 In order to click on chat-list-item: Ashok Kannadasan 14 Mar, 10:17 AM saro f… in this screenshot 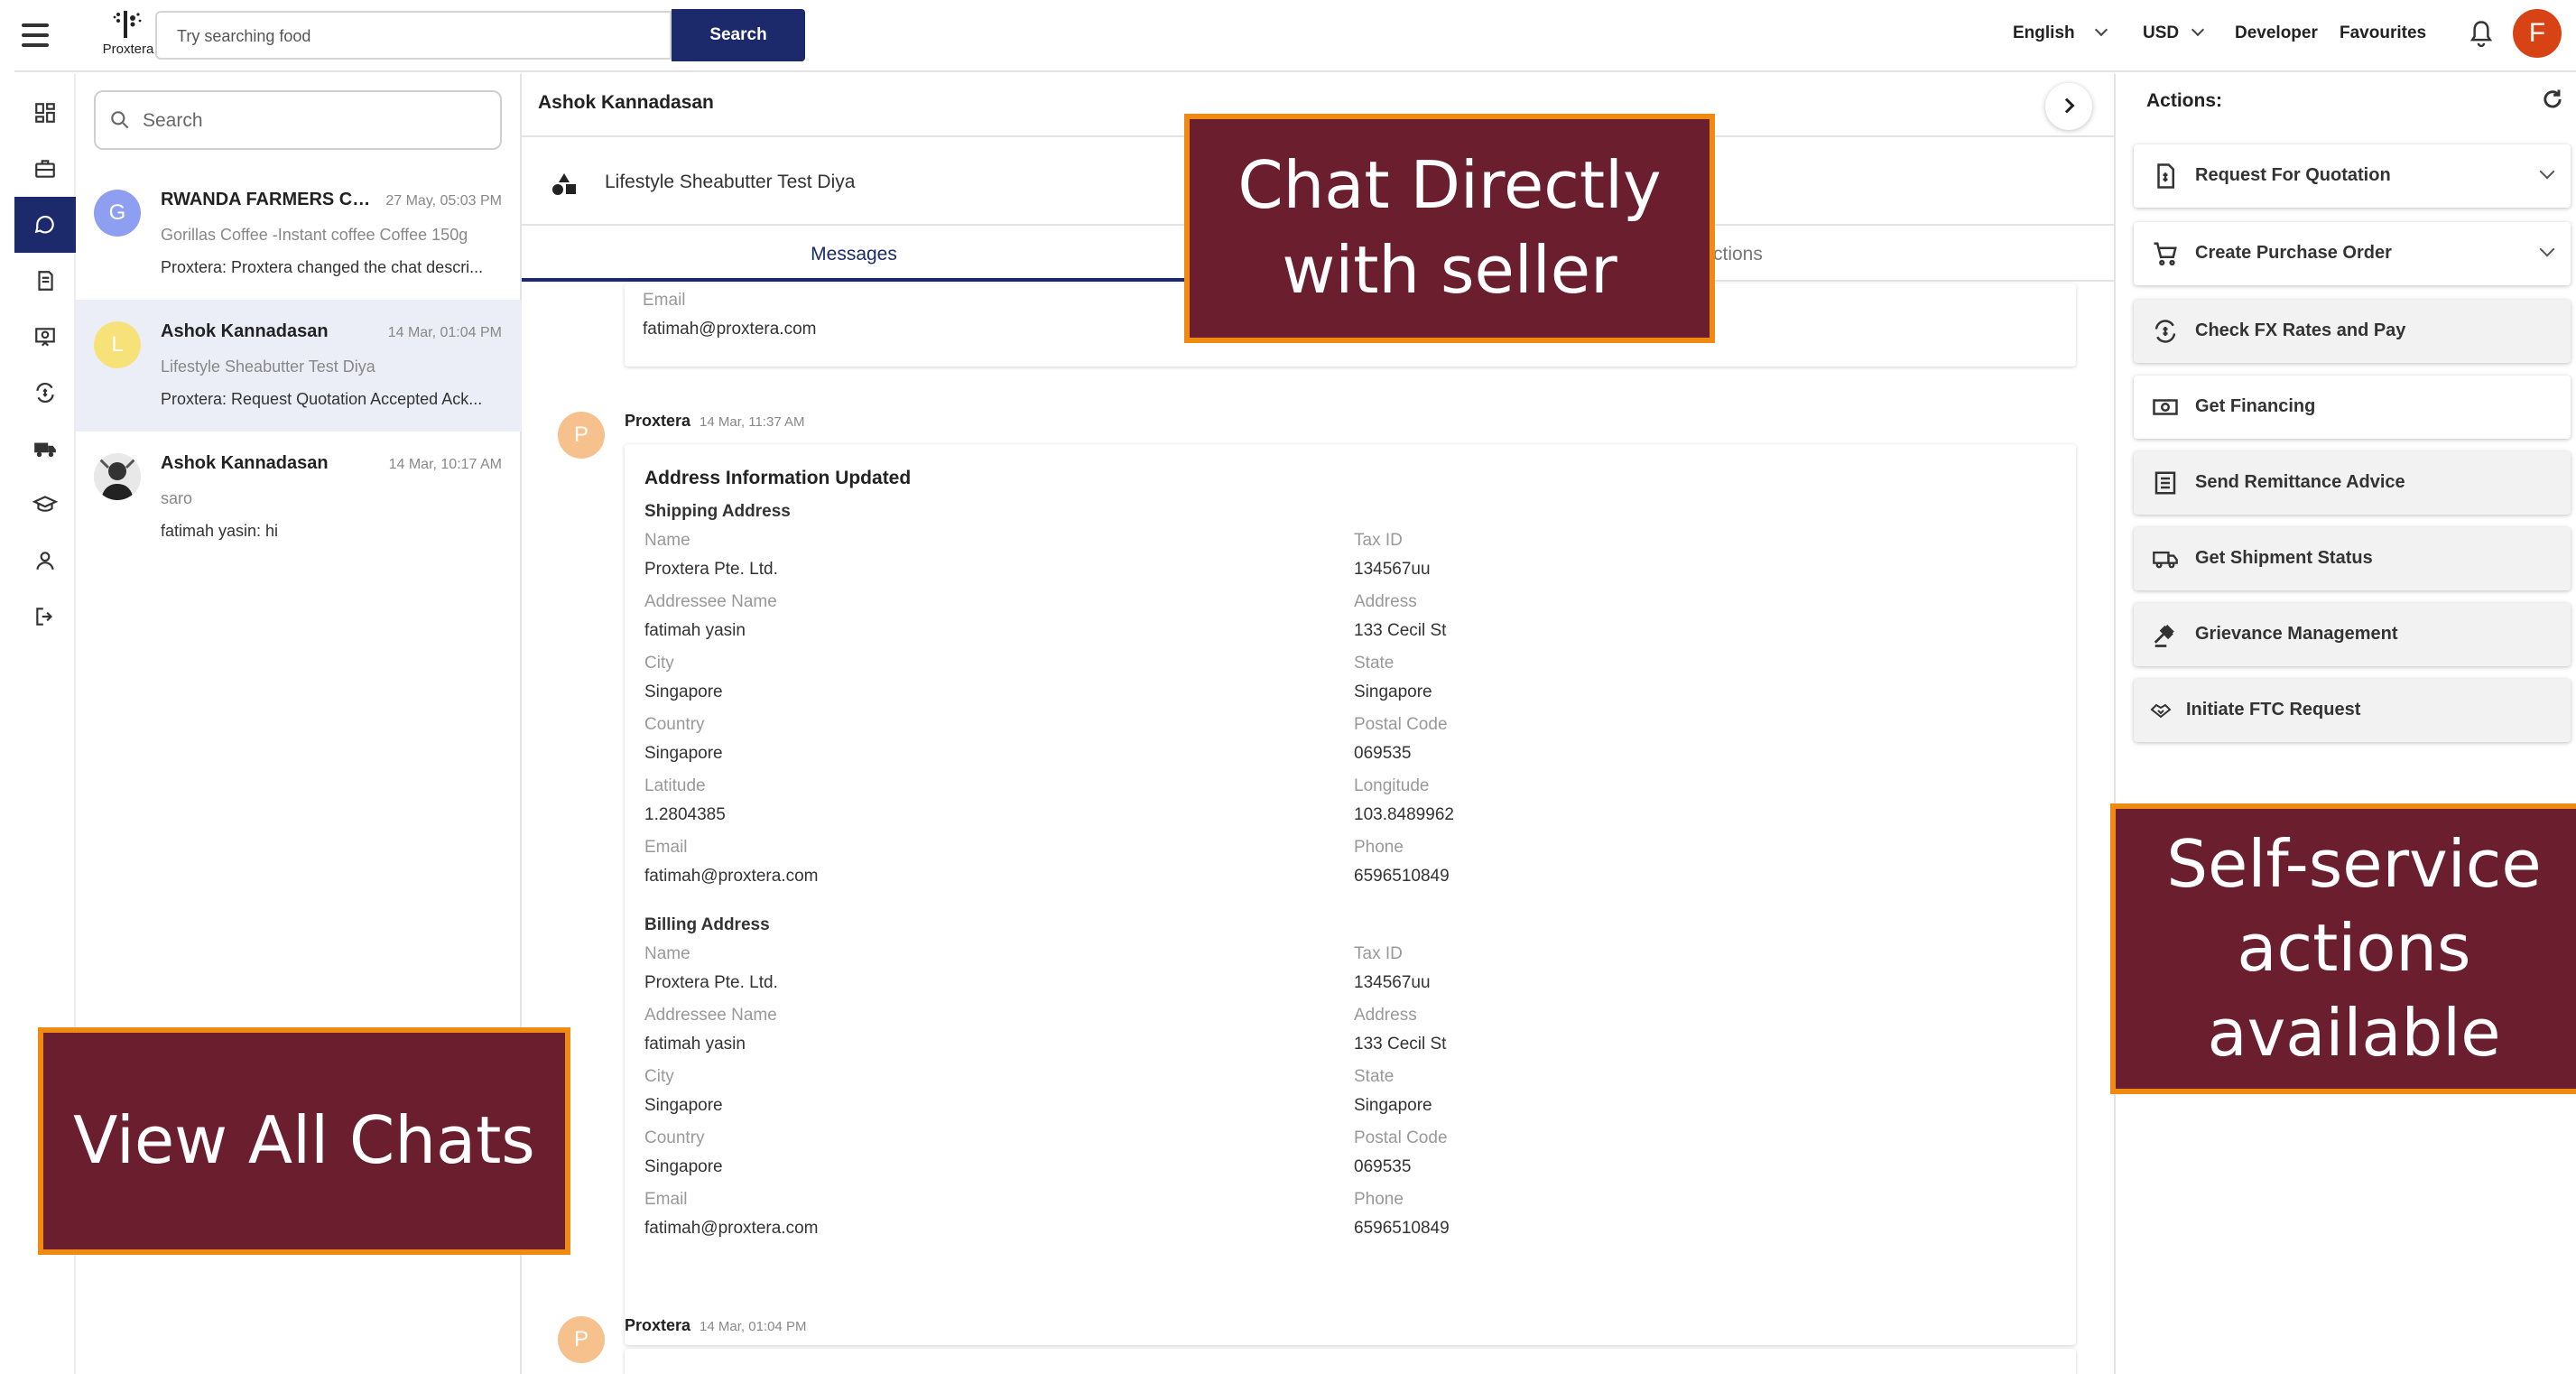, I will do `click(299, 497)`.